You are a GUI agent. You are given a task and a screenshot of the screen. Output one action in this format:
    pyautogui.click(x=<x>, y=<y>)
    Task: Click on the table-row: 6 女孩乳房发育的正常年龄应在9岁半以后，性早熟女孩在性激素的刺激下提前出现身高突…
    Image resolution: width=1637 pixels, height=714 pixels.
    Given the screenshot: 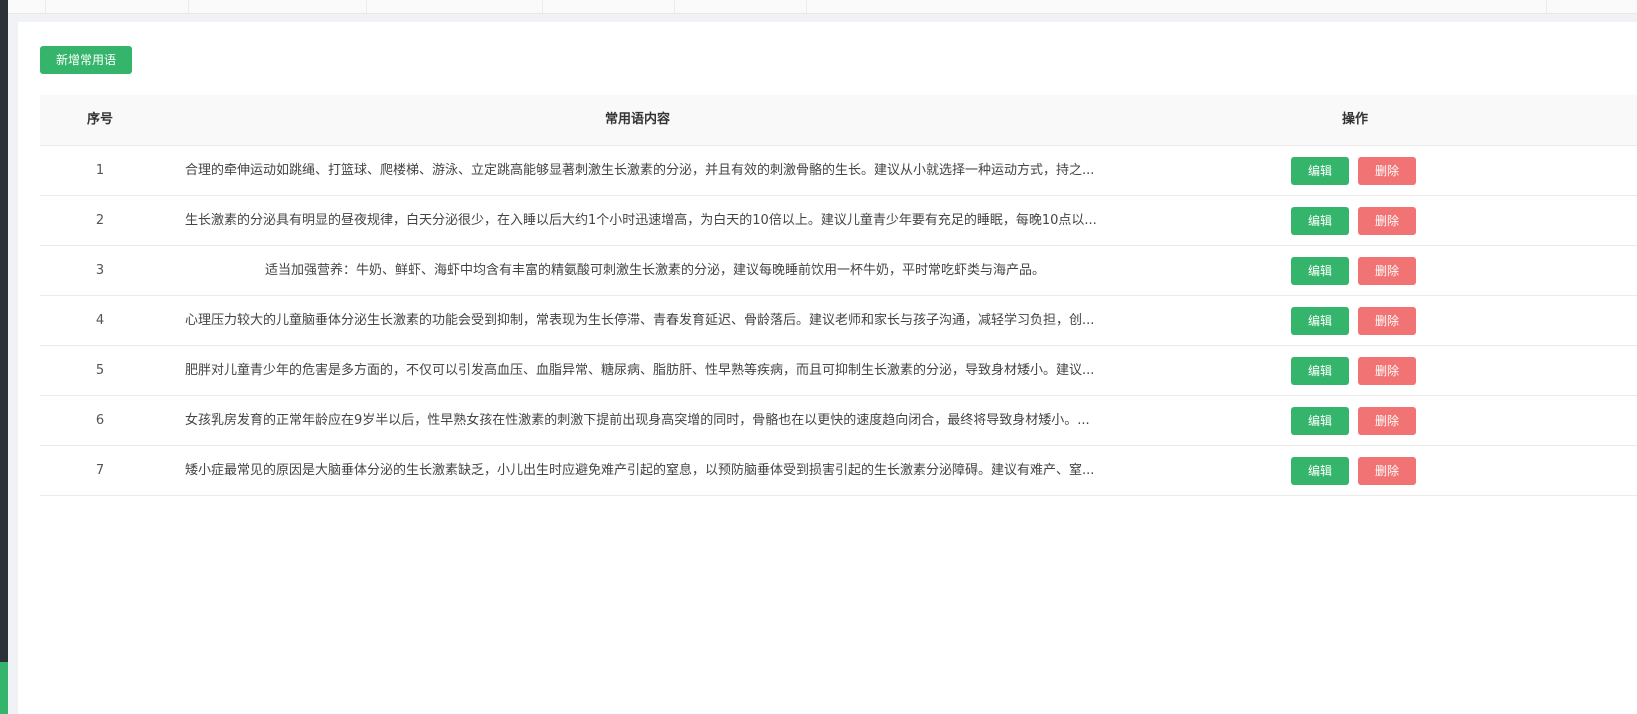 What is the action you would take?
    pyautogui.click(x=838, y=421)
    